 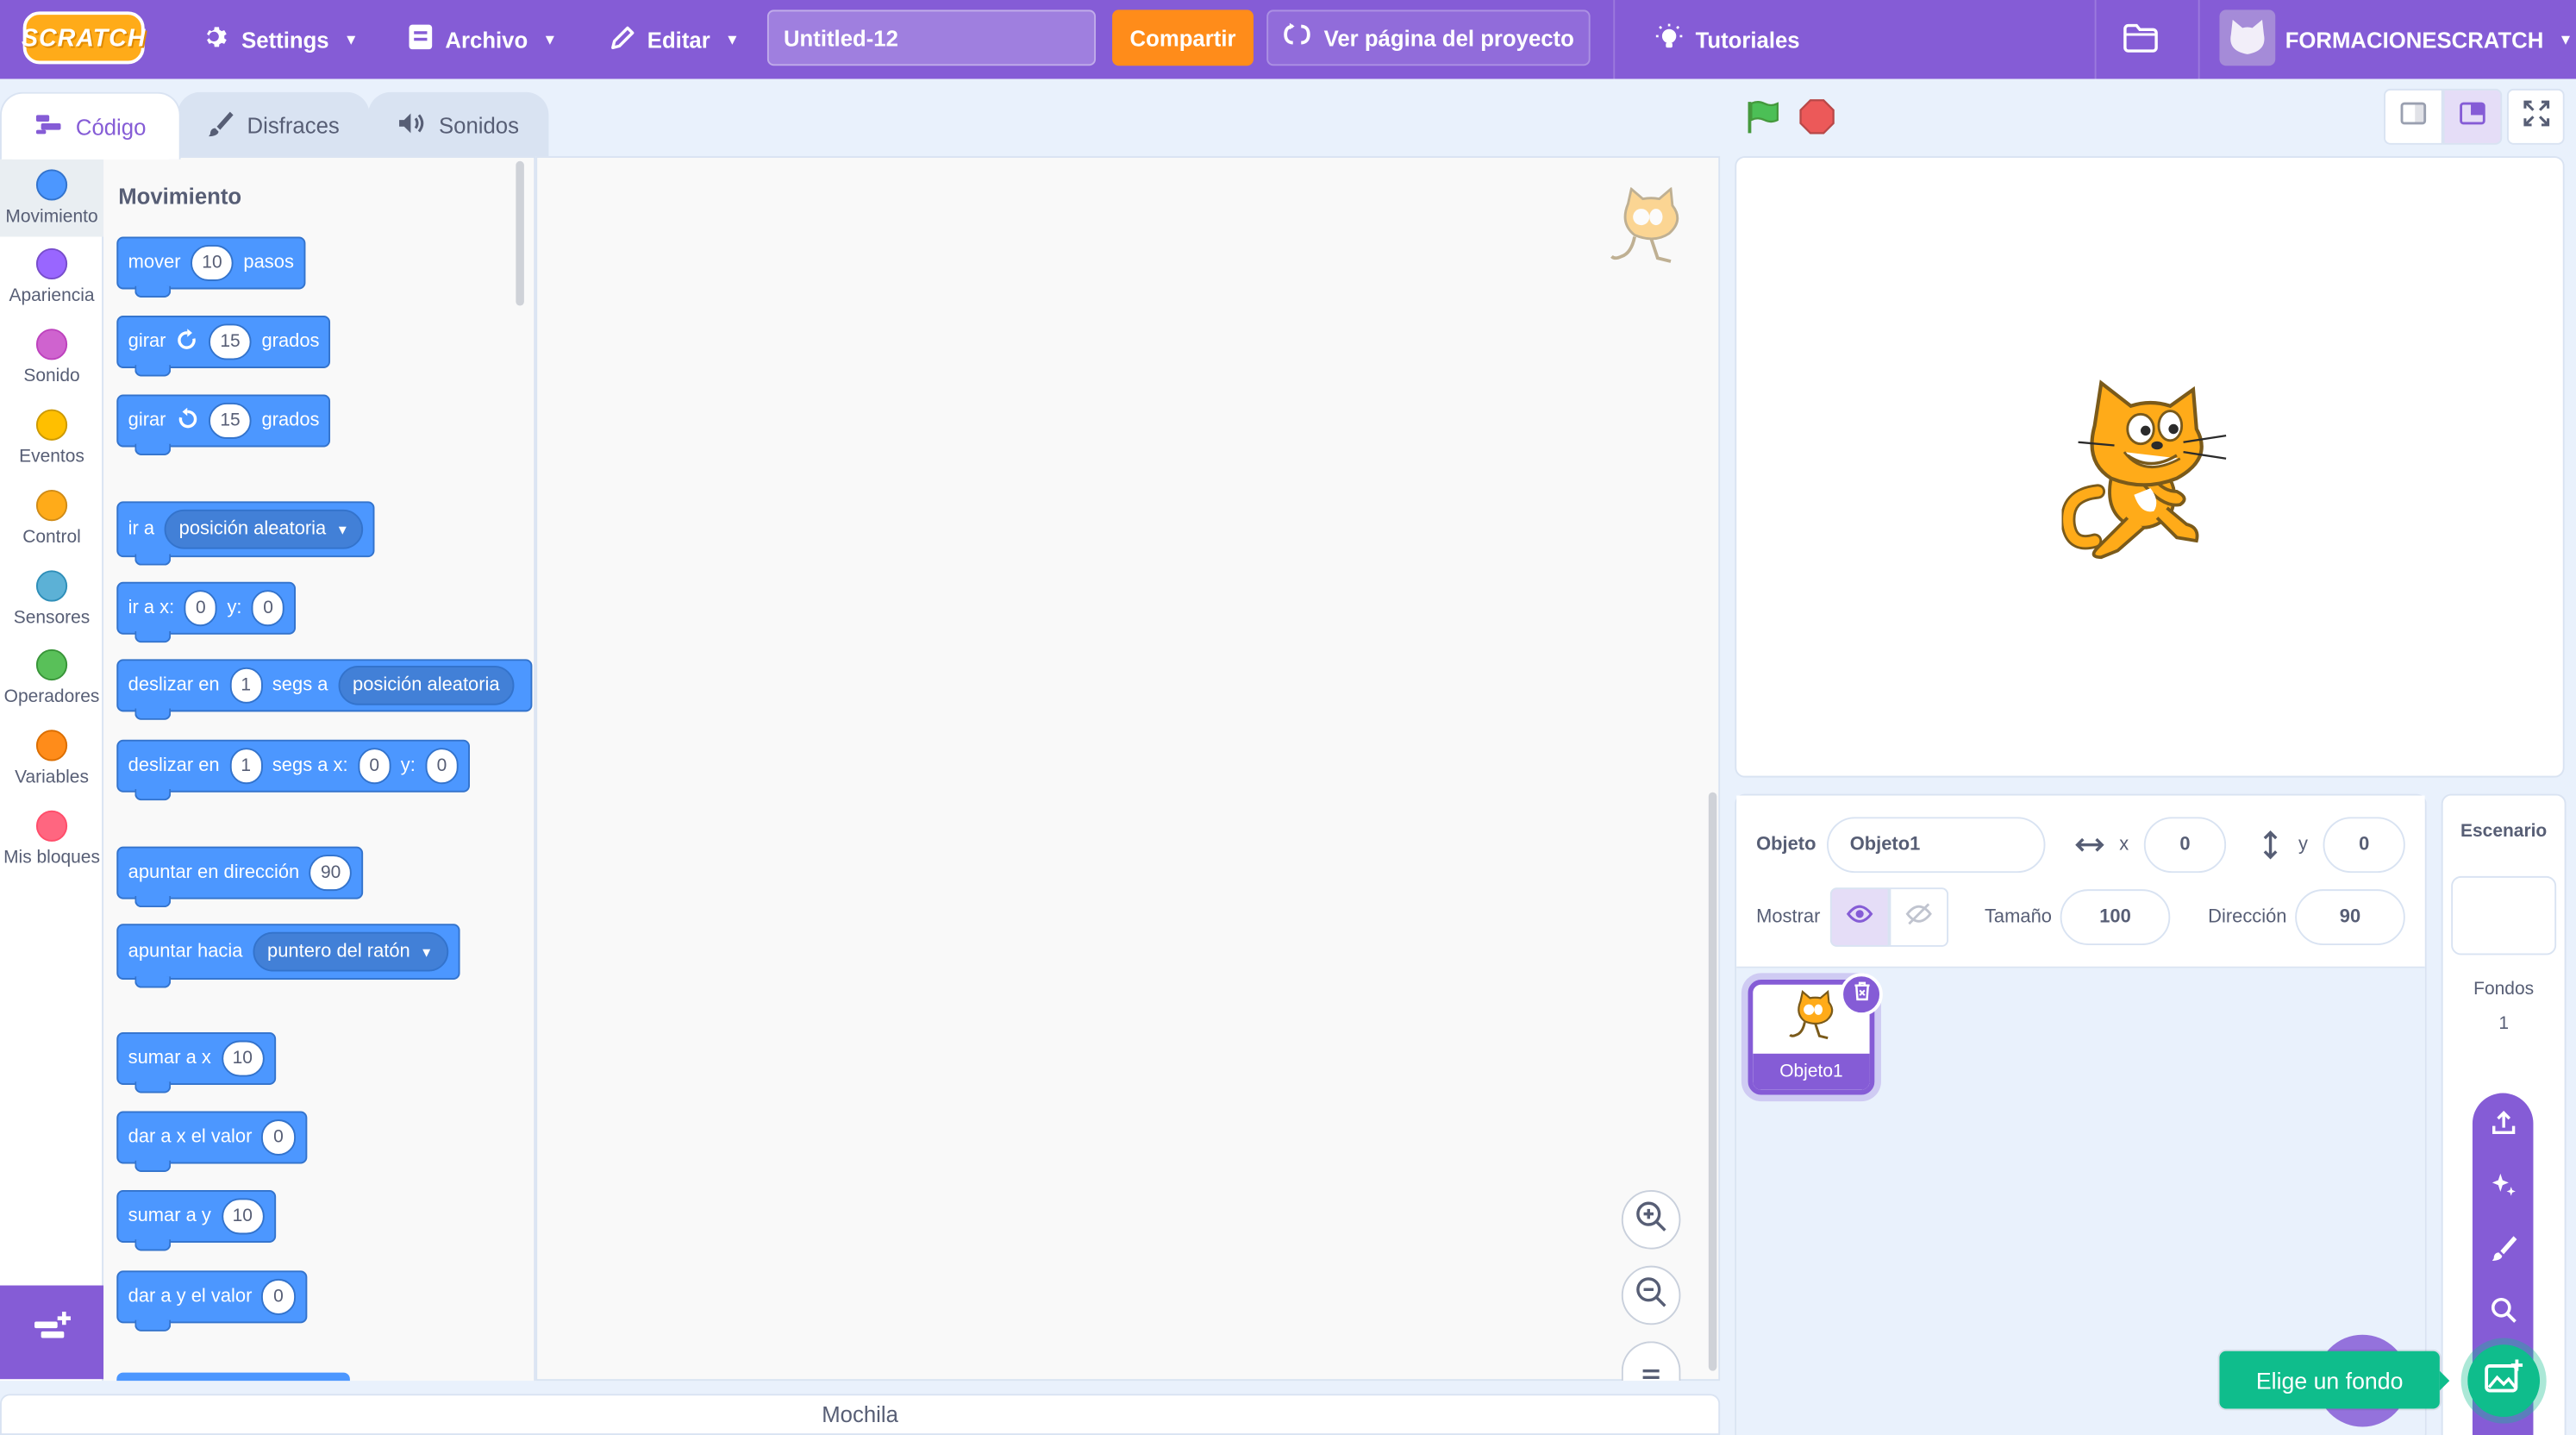 What do you see at coordinates (2503, 1250) in the screenshot?
I see `paint-backdrop-button` at bounding box center [2503, 1250].